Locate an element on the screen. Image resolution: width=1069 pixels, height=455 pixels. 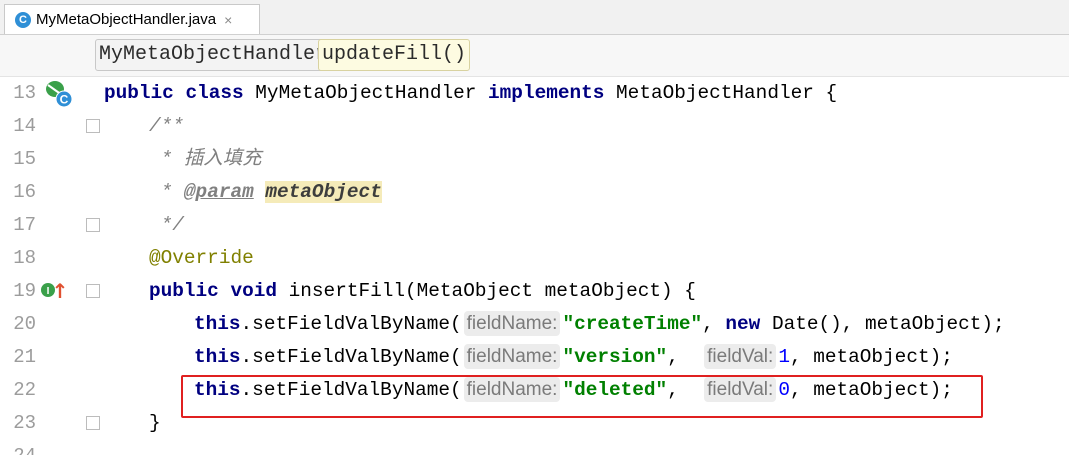
breadcrumb-method: updateFill() is located at coordinates (394, 55).